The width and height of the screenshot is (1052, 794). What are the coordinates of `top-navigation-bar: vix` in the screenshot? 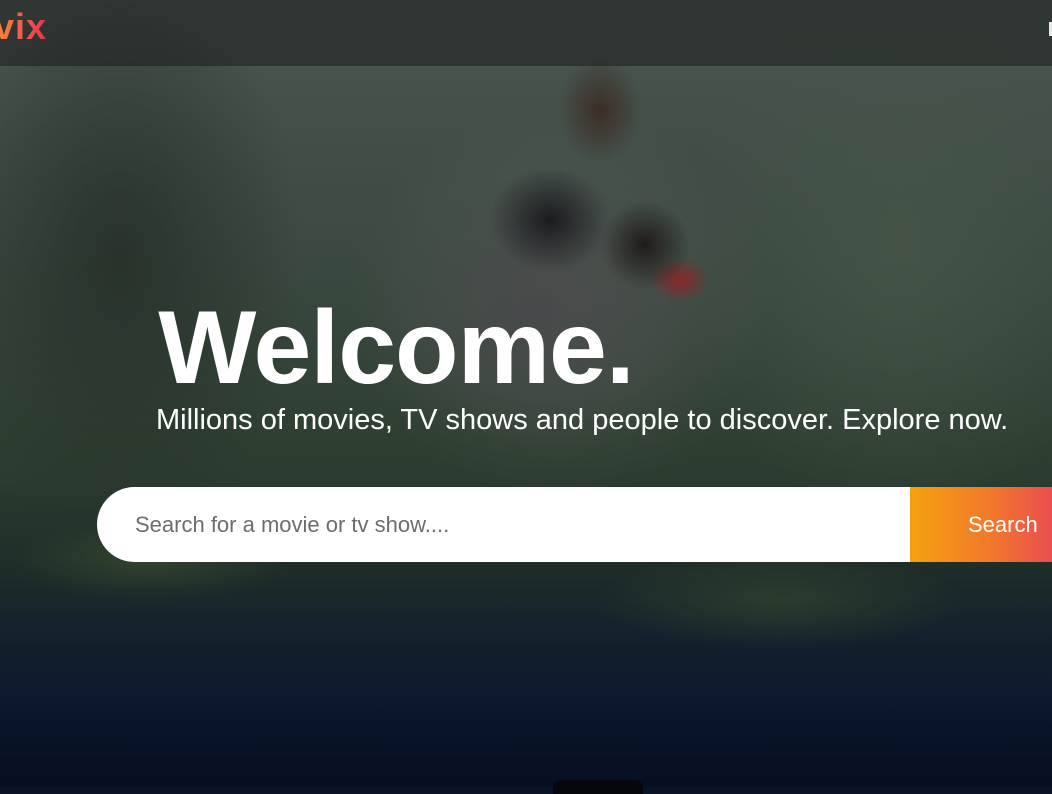 It's located at (526, 33).